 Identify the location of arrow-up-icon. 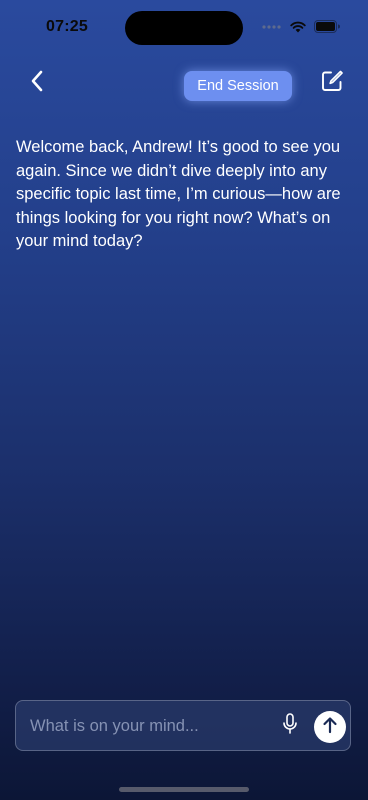
(330, 727).